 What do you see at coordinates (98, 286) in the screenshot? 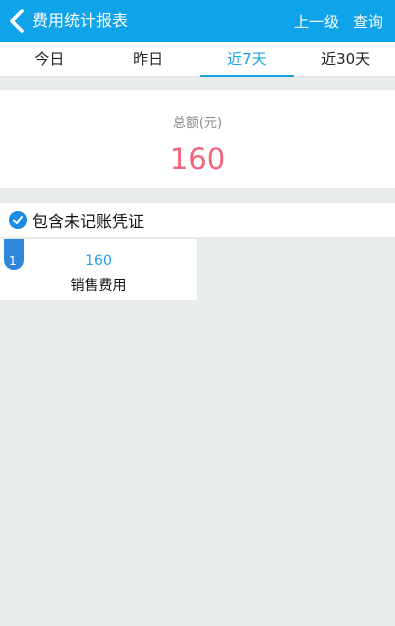
I see `item-name: 销售费用` at bounding box center [98, 286].